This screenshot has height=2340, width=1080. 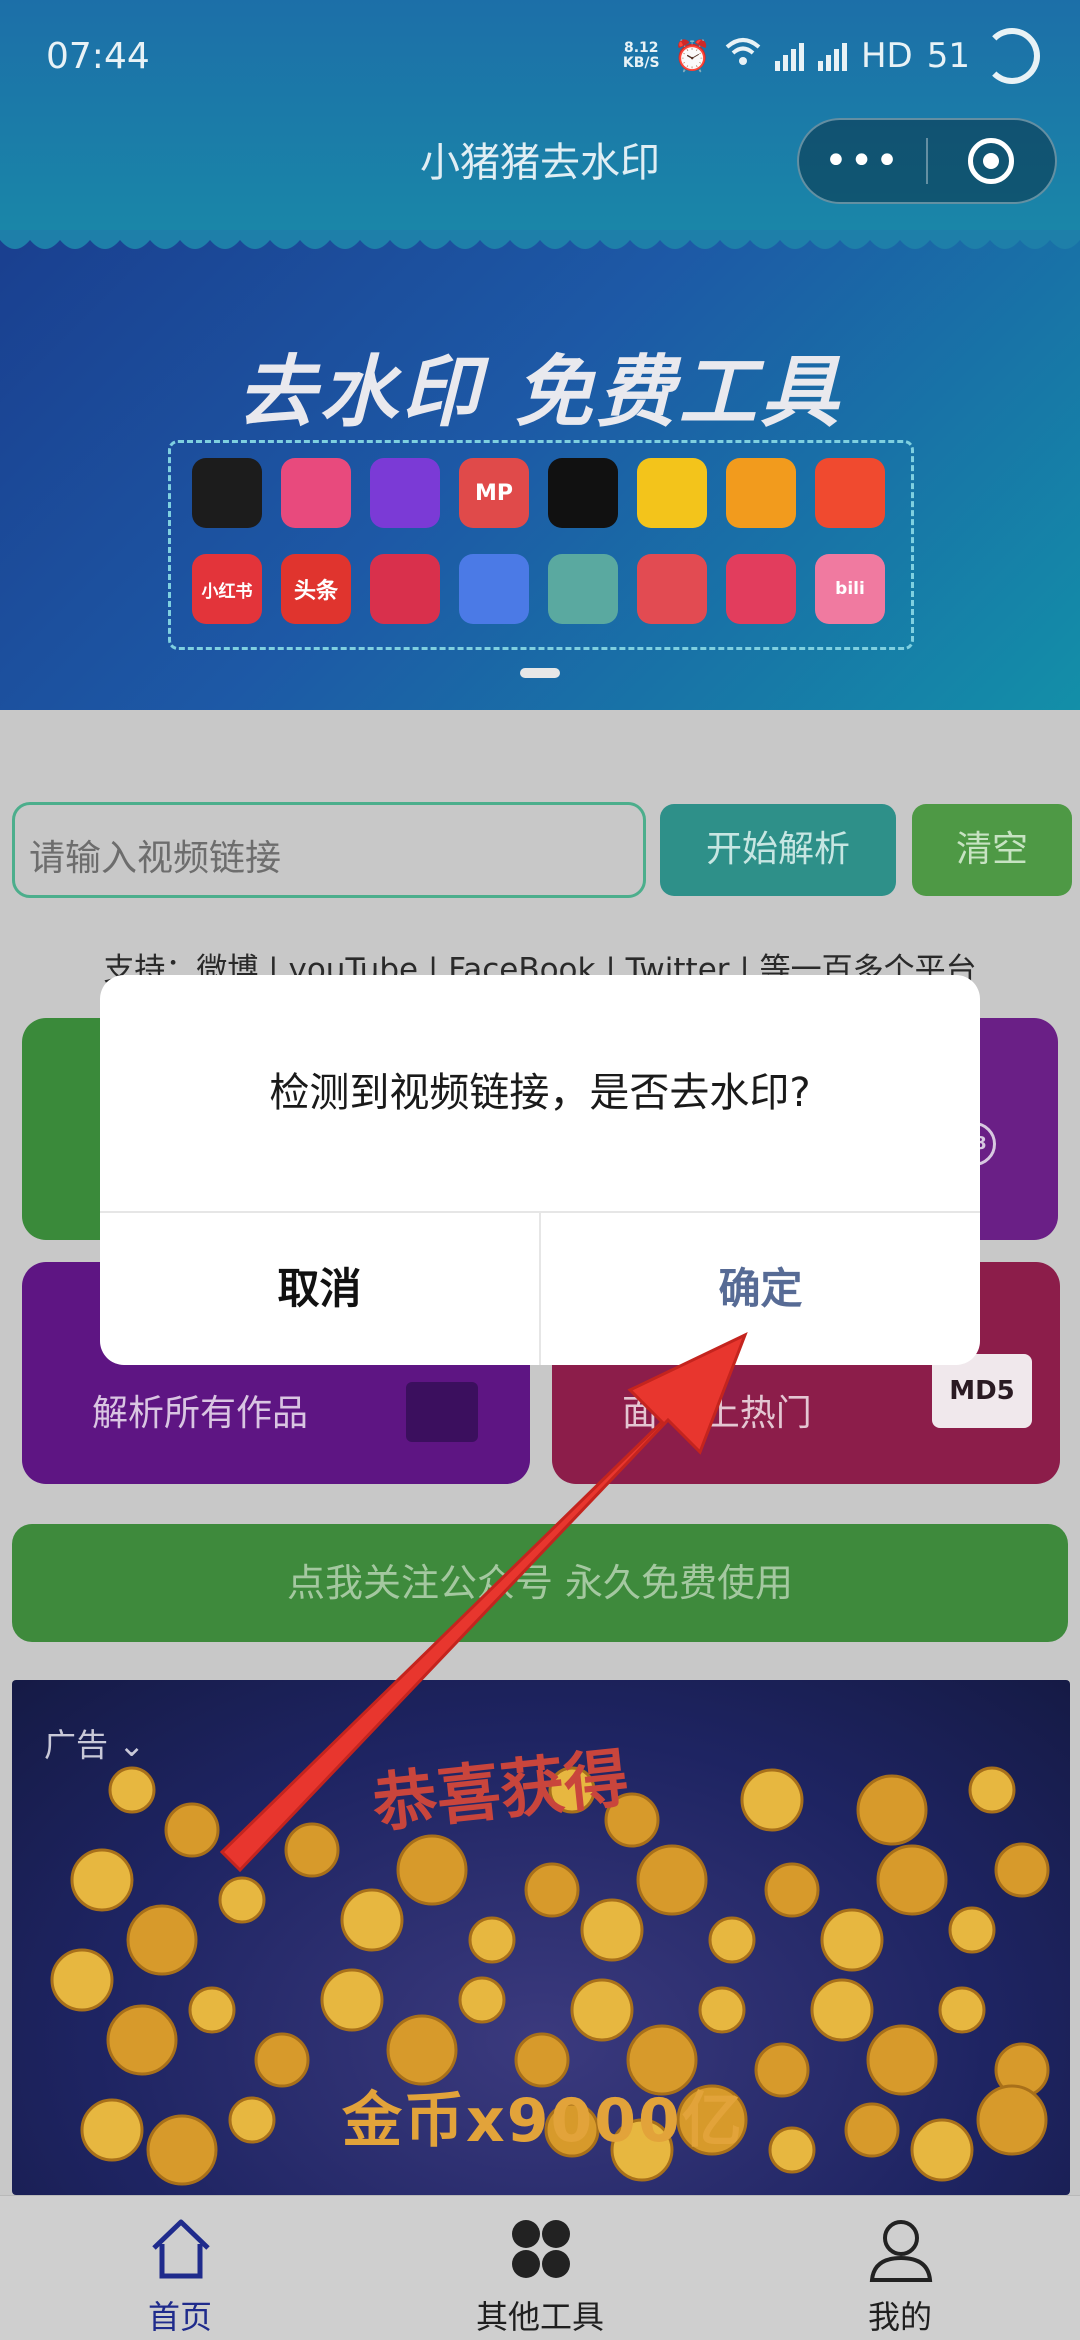 I want to click on follow-account-button: 点我关注公众号 永久免费使用, so click(x=540, y=1583).